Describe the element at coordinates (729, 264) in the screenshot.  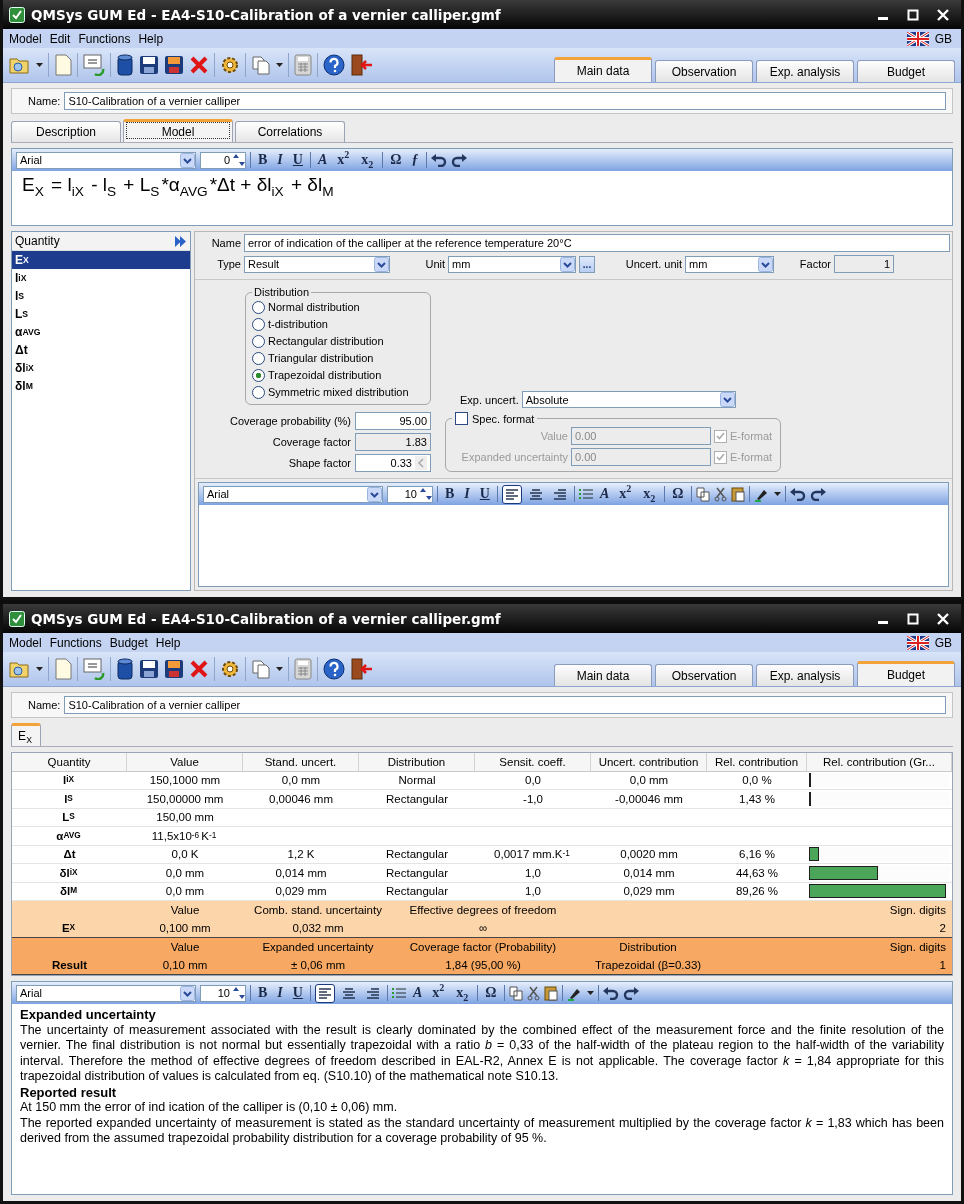
I see `uncert-unit-select: mm` at that location.